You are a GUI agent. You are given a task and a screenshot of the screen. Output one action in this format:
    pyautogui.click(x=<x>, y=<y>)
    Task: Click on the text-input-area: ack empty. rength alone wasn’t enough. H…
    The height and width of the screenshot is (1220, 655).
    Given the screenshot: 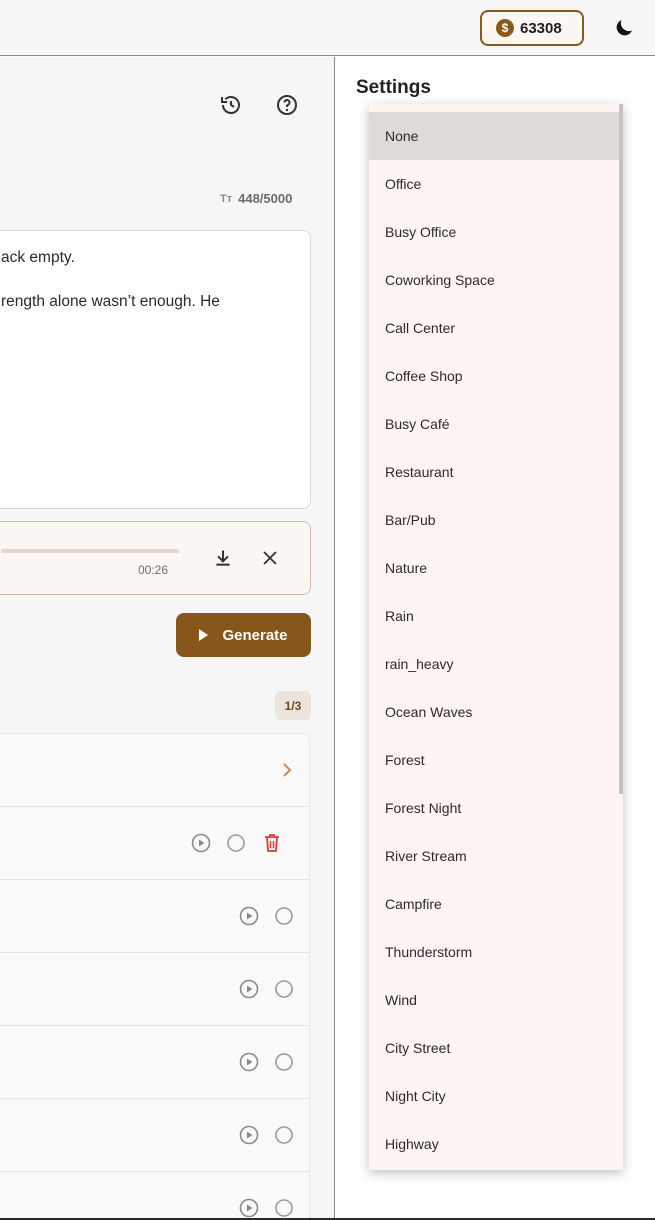 What is the action you would take?
    pyautogui.click(x=155, y=369)
    